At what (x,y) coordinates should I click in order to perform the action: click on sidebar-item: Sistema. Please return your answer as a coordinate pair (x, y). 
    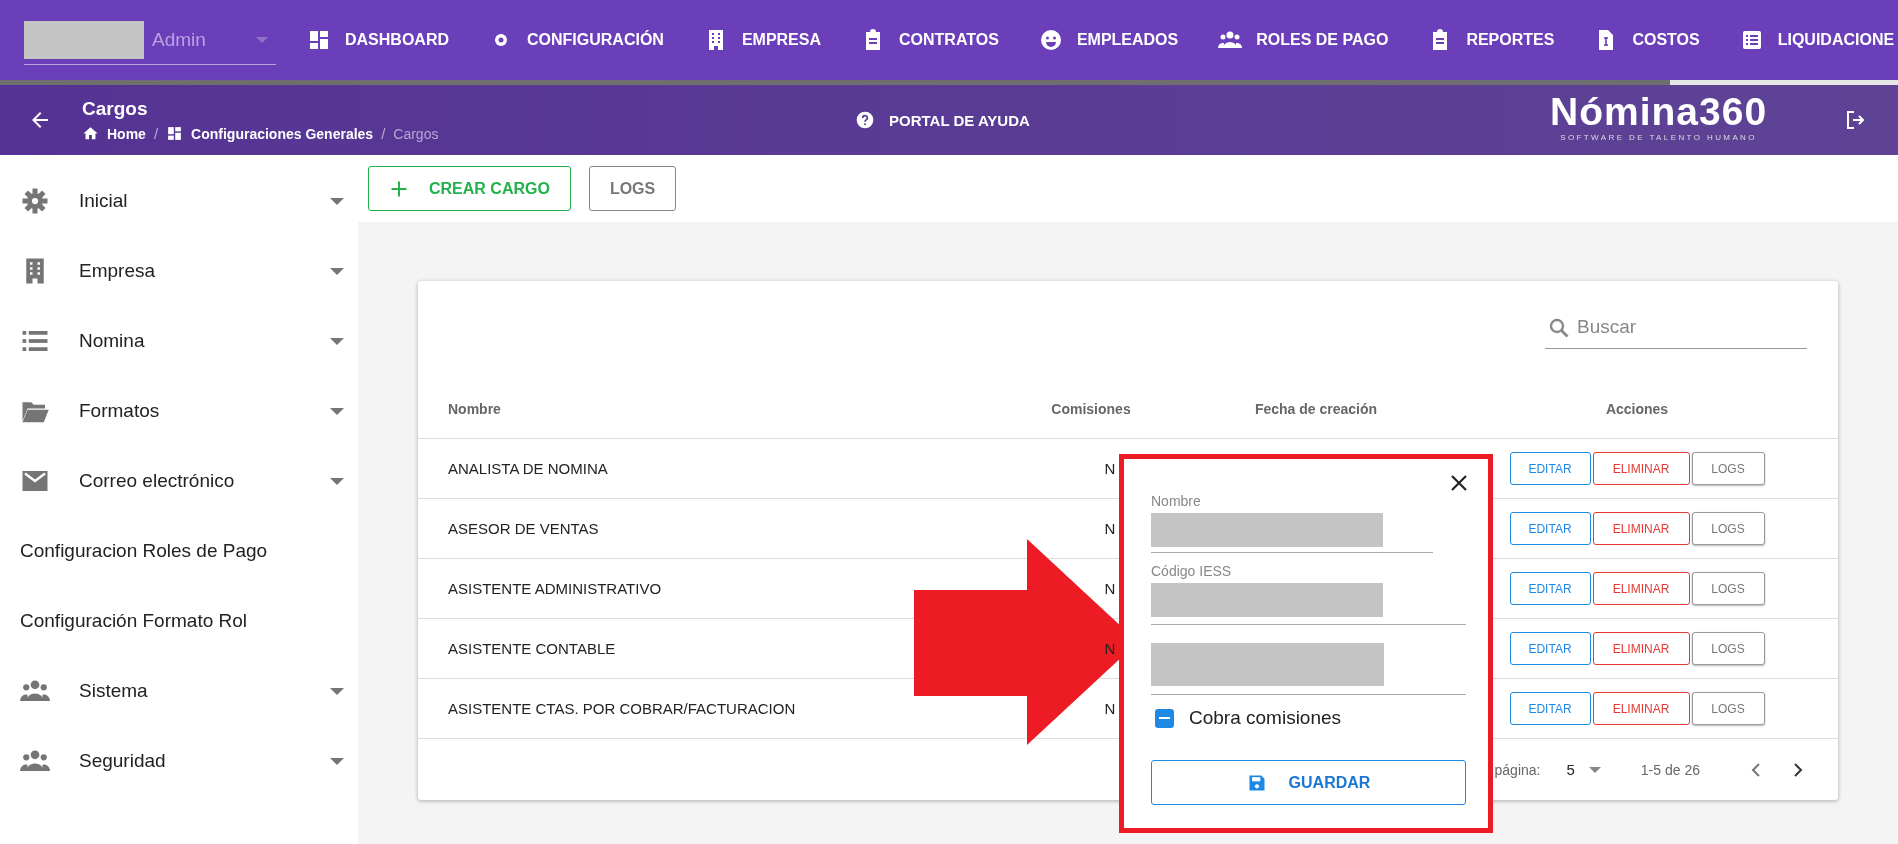
    Looking at the image, I should click on (179, 691).